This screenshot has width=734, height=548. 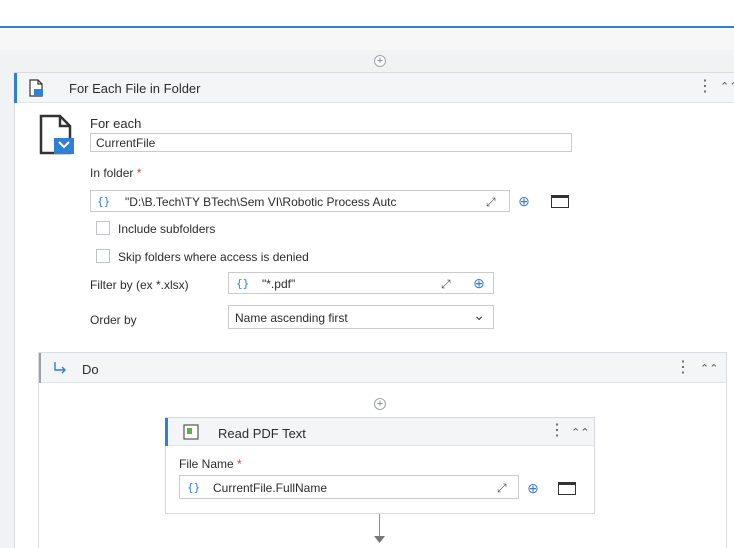 What do you see at coordinates (533, 488) in the screenshot?
I see `file-name-plus-icon: ⊕` at bounding box center [533, 488].